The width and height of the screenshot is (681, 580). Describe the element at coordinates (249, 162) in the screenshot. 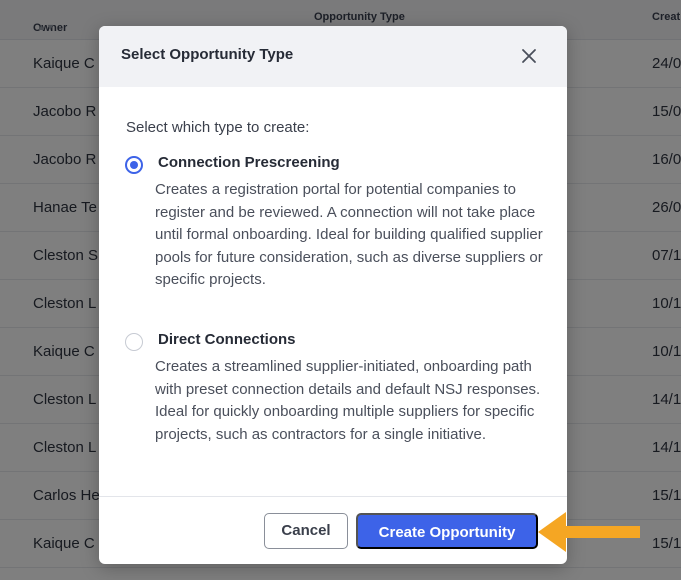

I see `option-title: Connection Prescreening` at that location.